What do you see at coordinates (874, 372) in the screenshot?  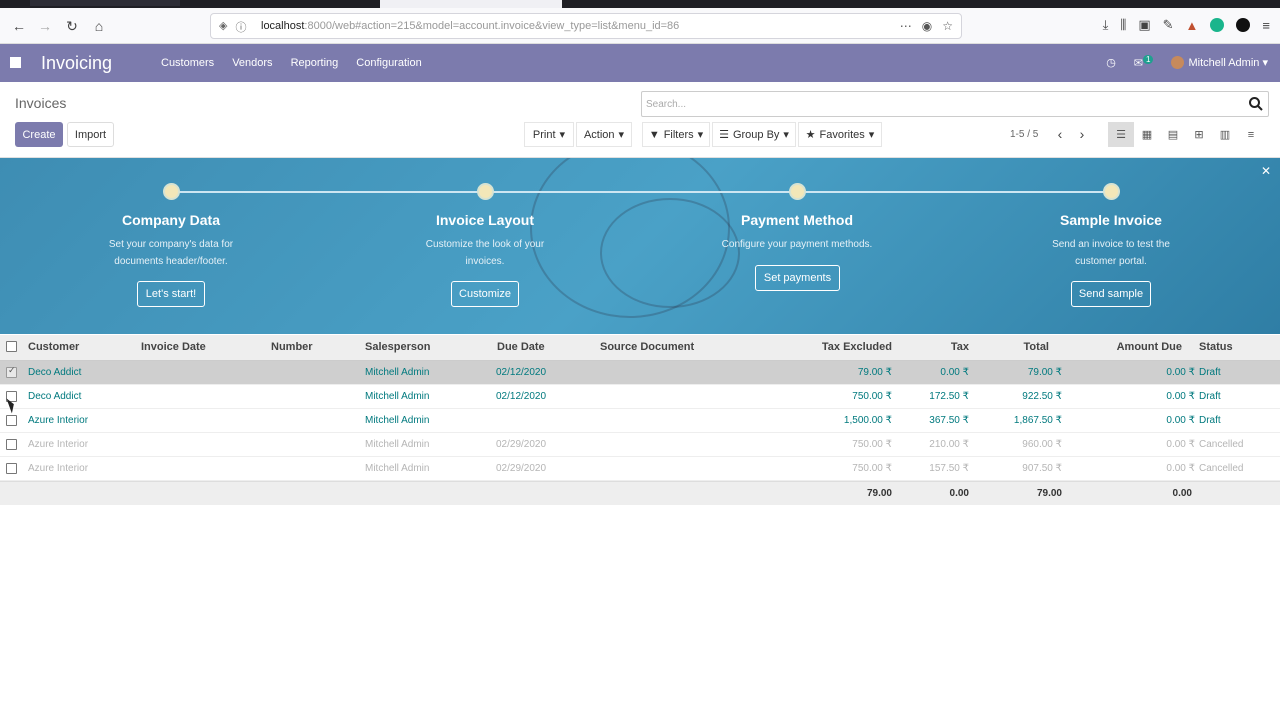 I see `cell-tax-excluded: 79.00 ₹` at bounding box center [874, 372].